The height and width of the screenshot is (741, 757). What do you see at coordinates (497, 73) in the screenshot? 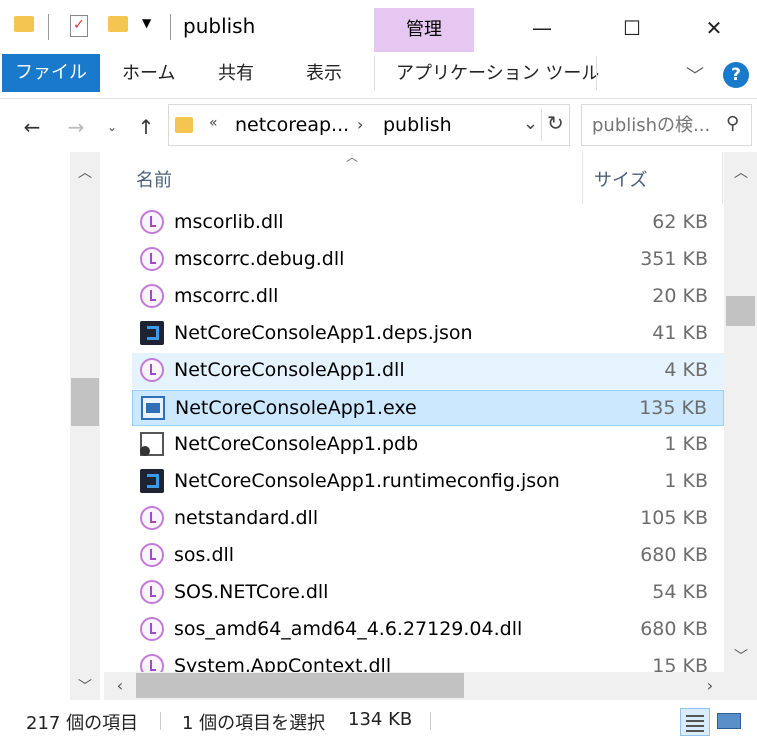
I see `tab-application-tools: アプリケーション ツール` at bounding box center [497, 73].